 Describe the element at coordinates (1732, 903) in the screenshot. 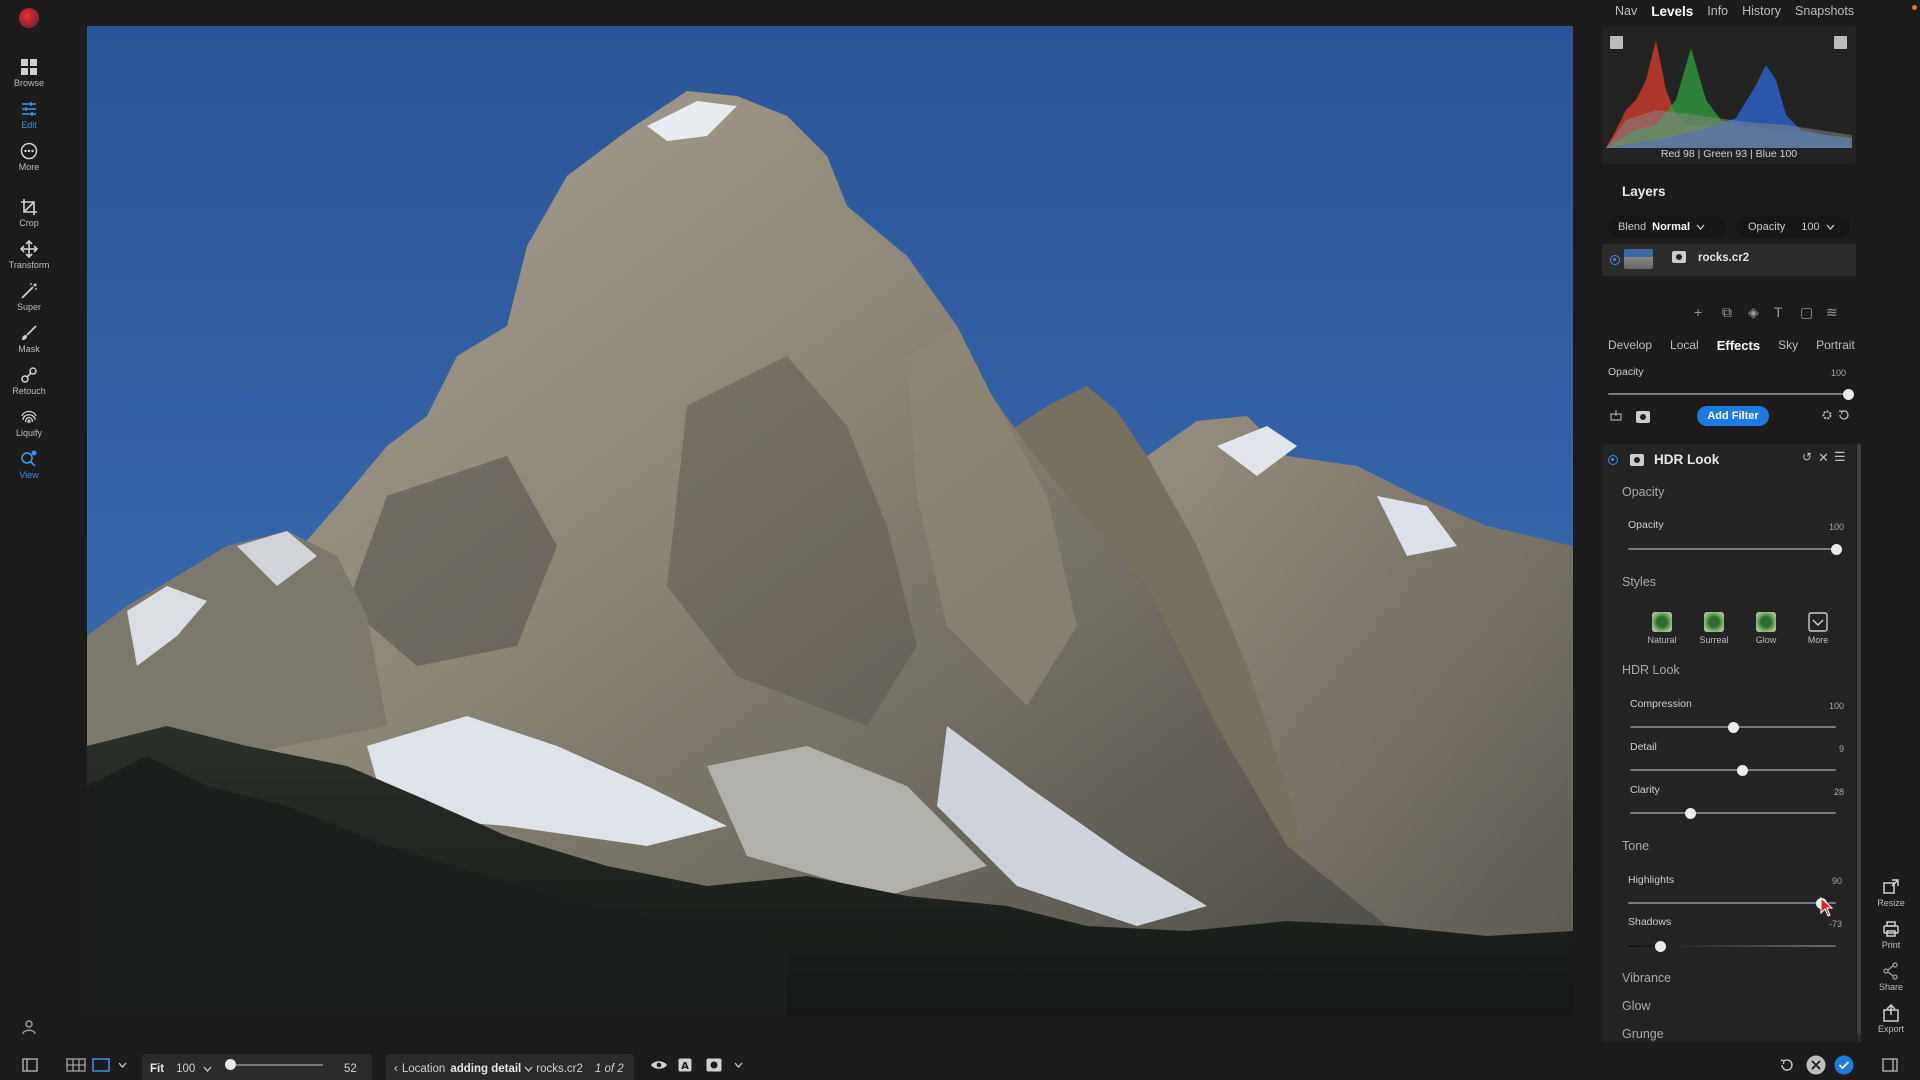

I see `highlights-slider` at that location.